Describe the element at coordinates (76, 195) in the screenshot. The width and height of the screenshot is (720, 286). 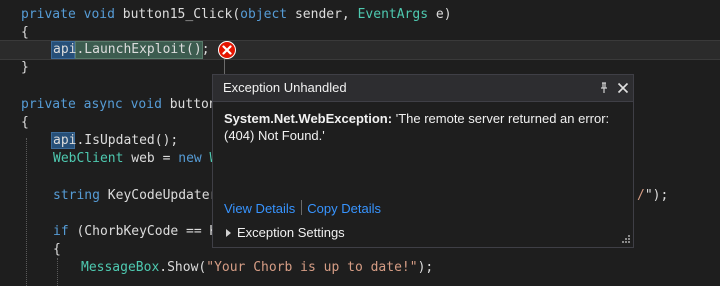
I see `keyword: string` at that location.